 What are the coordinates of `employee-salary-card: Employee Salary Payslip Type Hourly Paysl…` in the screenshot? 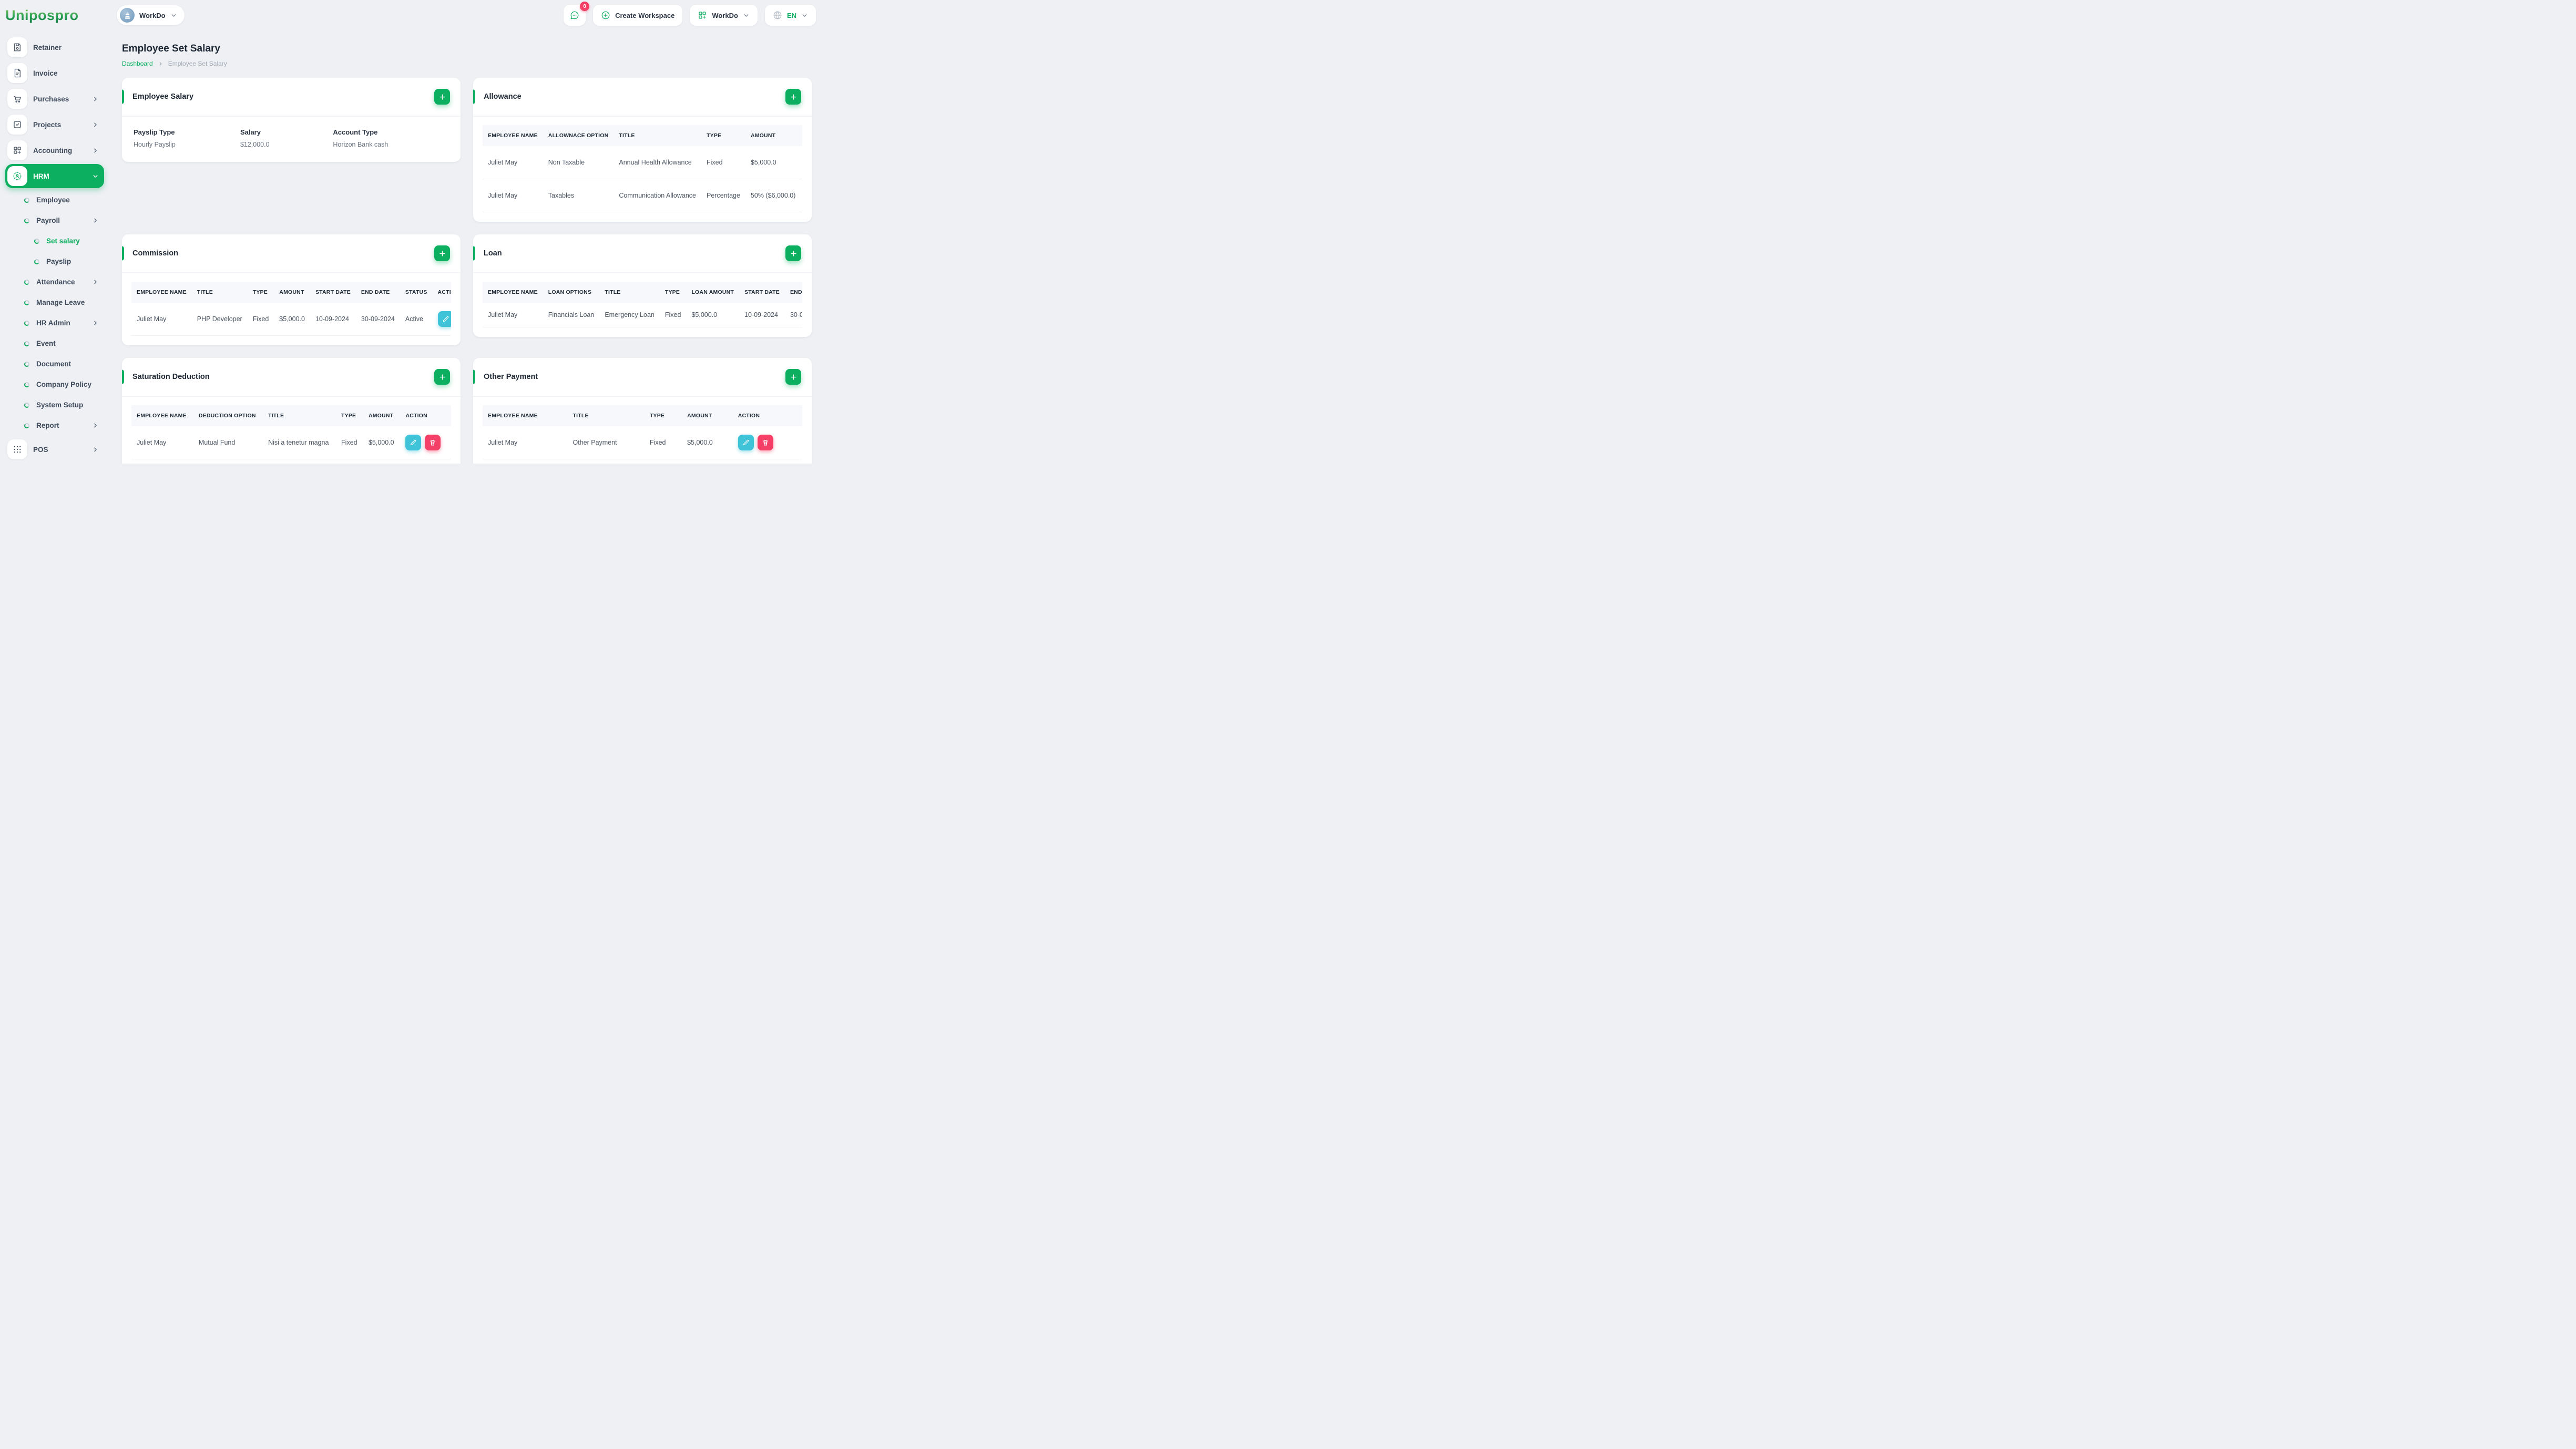 It's located at (291, 120).